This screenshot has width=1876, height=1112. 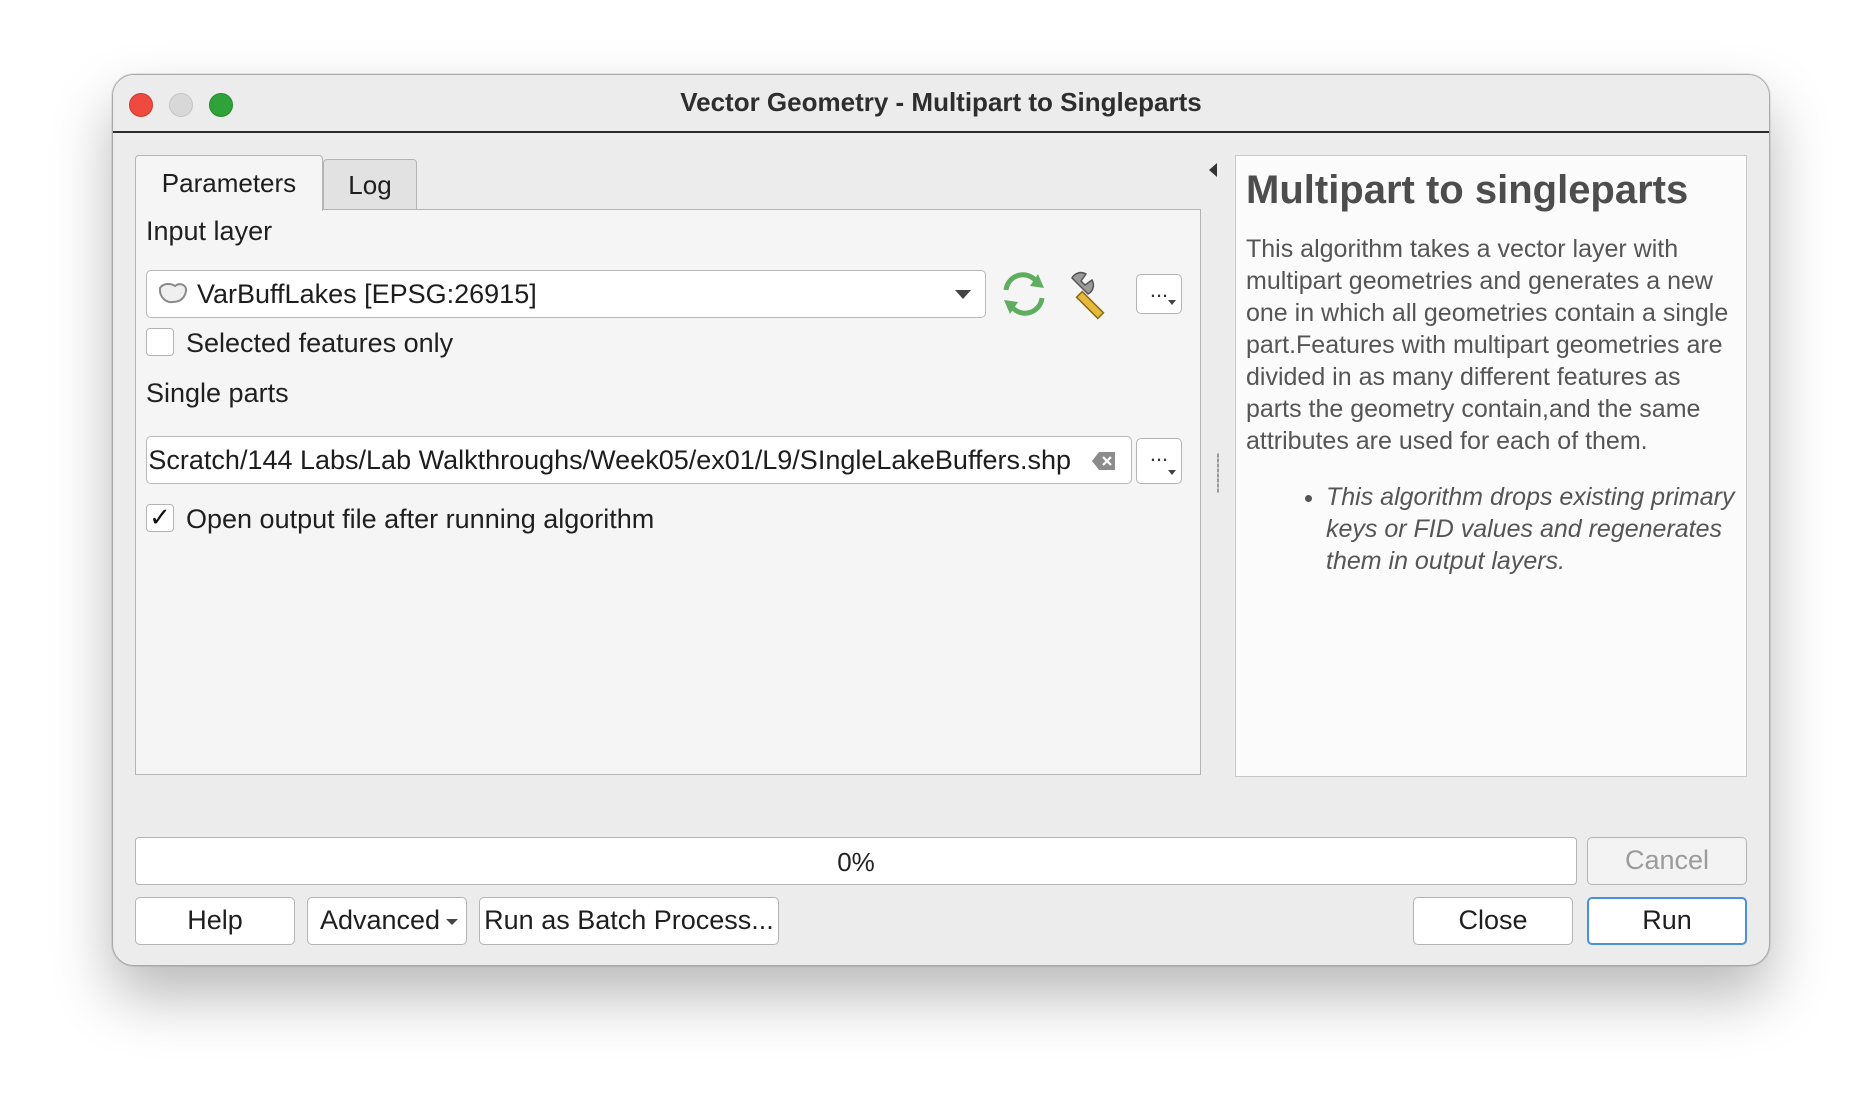 What do you see at coordinates (1092, 294) in the screenshot?
I see `wrench-icon` at bounding box center [1092, 294].